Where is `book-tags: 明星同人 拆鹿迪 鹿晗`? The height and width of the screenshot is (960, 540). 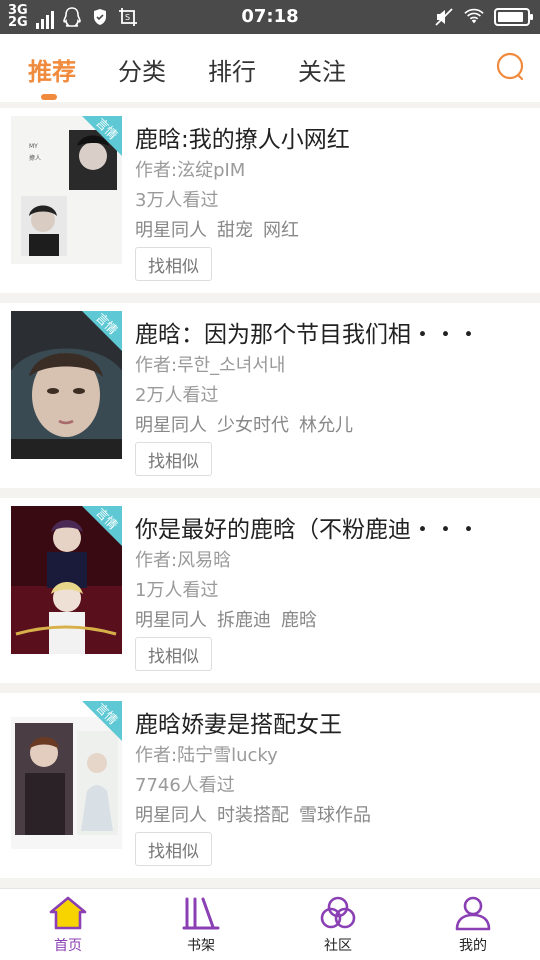
book-tags: 明星同人 拆鹿迪 鹿晗 is located at coordinates (226, 619).